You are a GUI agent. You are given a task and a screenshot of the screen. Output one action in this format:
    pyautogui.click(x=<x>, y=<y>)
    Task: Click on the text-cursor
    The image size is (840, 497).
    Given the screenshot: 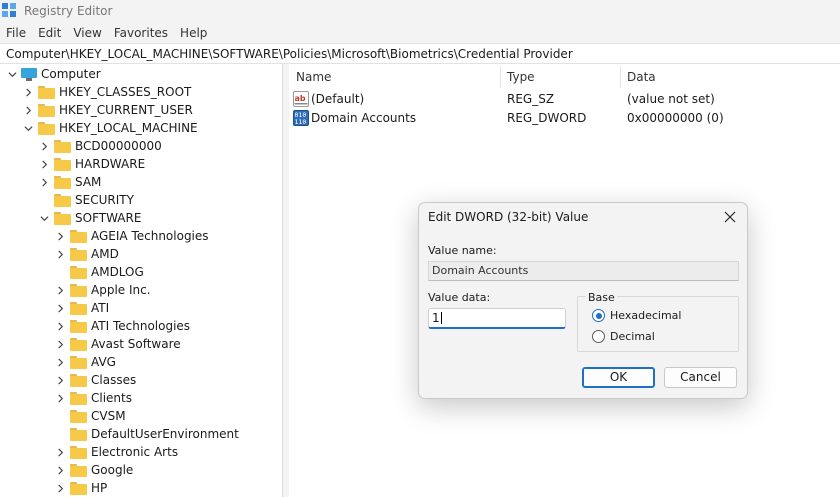 What is the action you would take?
    pyautogui.click(x=441, y=318)
    